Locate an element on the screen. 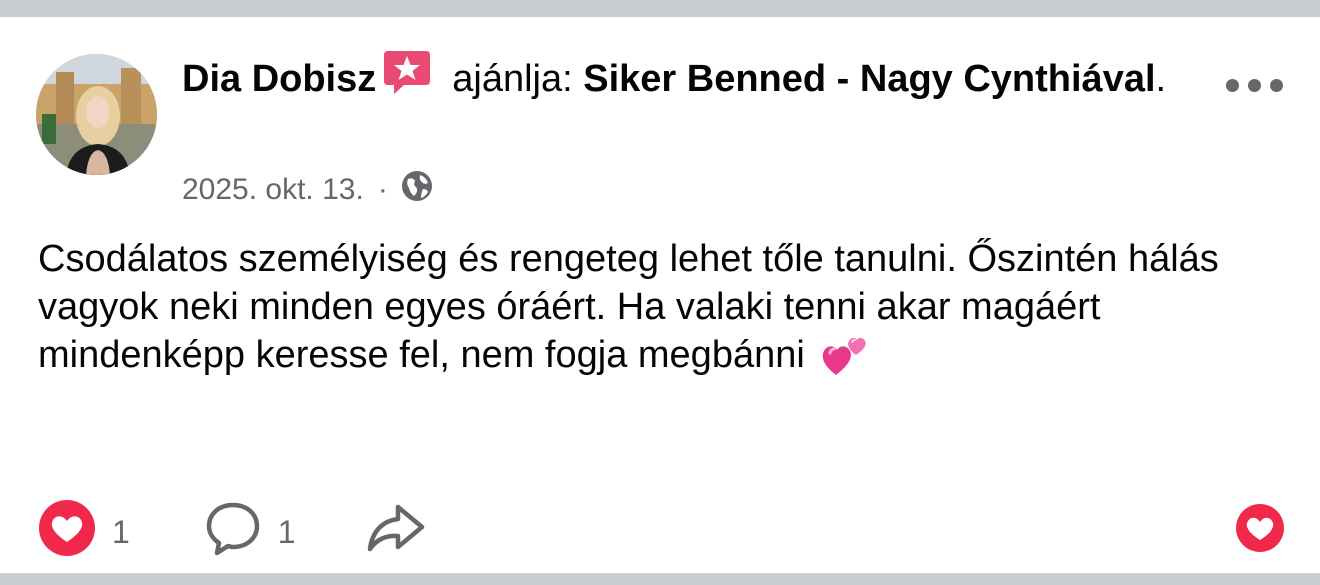 The height and width of the screenshot is (585, 1320). bottom-divider is located at coordinates (660, 579).